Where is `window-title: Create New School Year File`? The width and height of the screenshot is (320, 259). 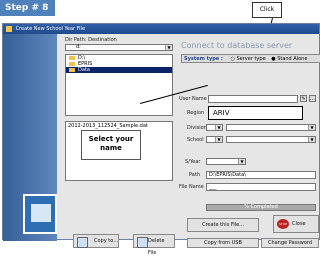 window-title: Create New School Year File is located at coordinates (50, 29).